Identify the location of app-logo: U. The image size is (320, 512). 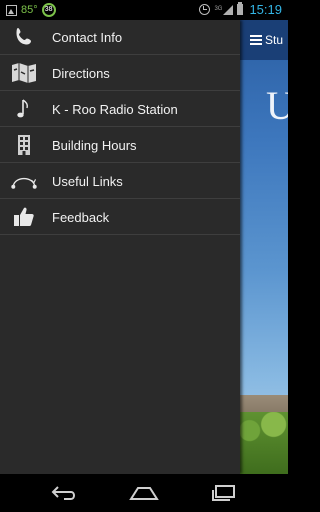
(277, 105).